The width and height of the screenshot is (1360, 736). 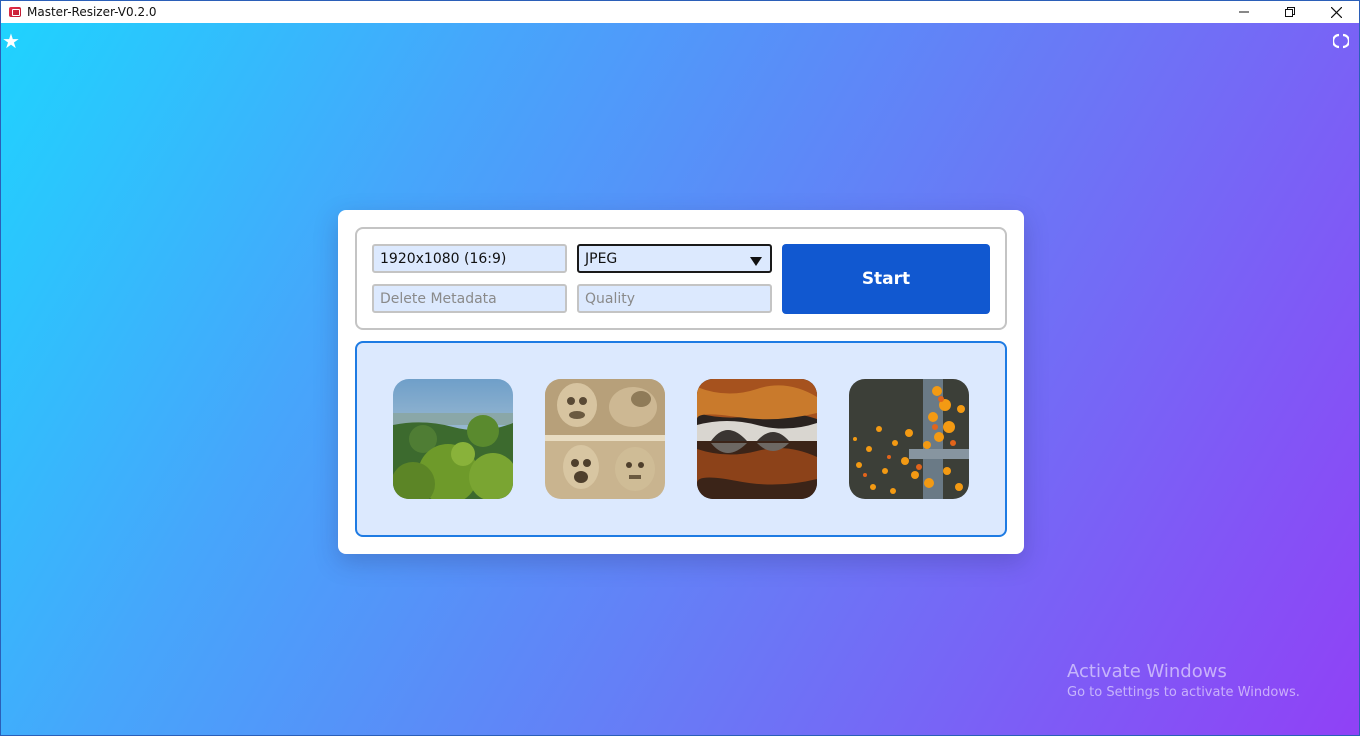 I want to click on refresh-icon, so click(x=1341, y=42).